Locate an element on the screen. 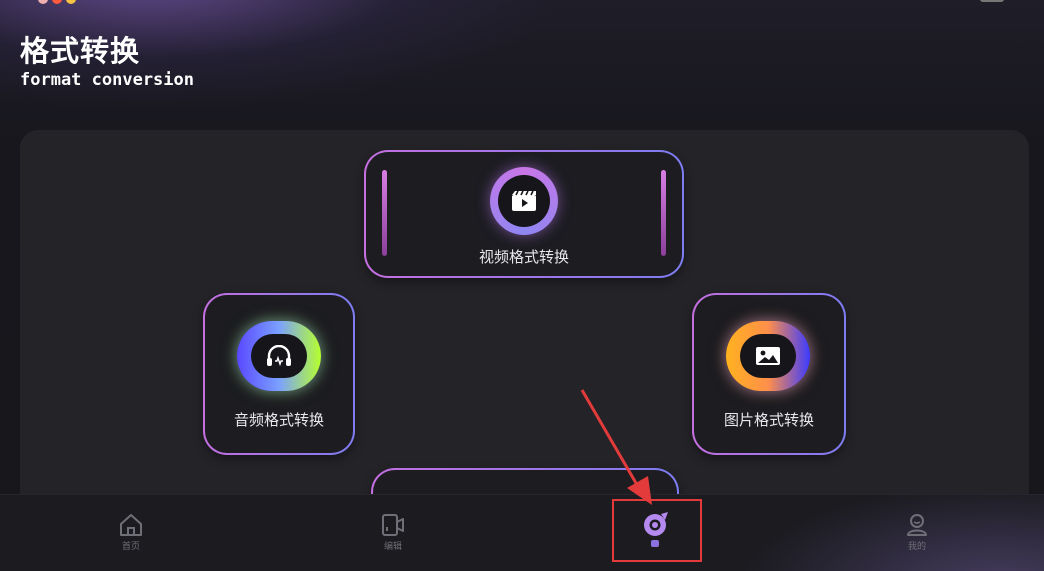 The height and width of the screenshot is (571, 1044). image-icon-ring is located at coordinates (768, 356).